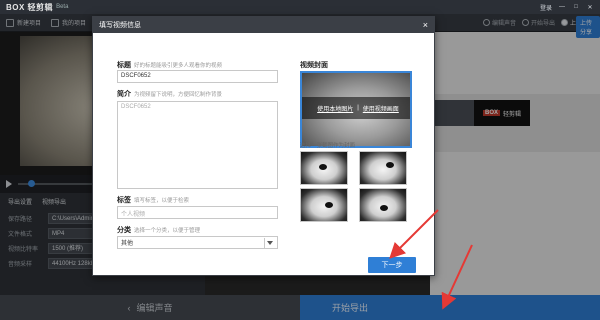 The height and width of the screenshot is (320, 600). I want to click on maximize-button: □, so click(576, 7).